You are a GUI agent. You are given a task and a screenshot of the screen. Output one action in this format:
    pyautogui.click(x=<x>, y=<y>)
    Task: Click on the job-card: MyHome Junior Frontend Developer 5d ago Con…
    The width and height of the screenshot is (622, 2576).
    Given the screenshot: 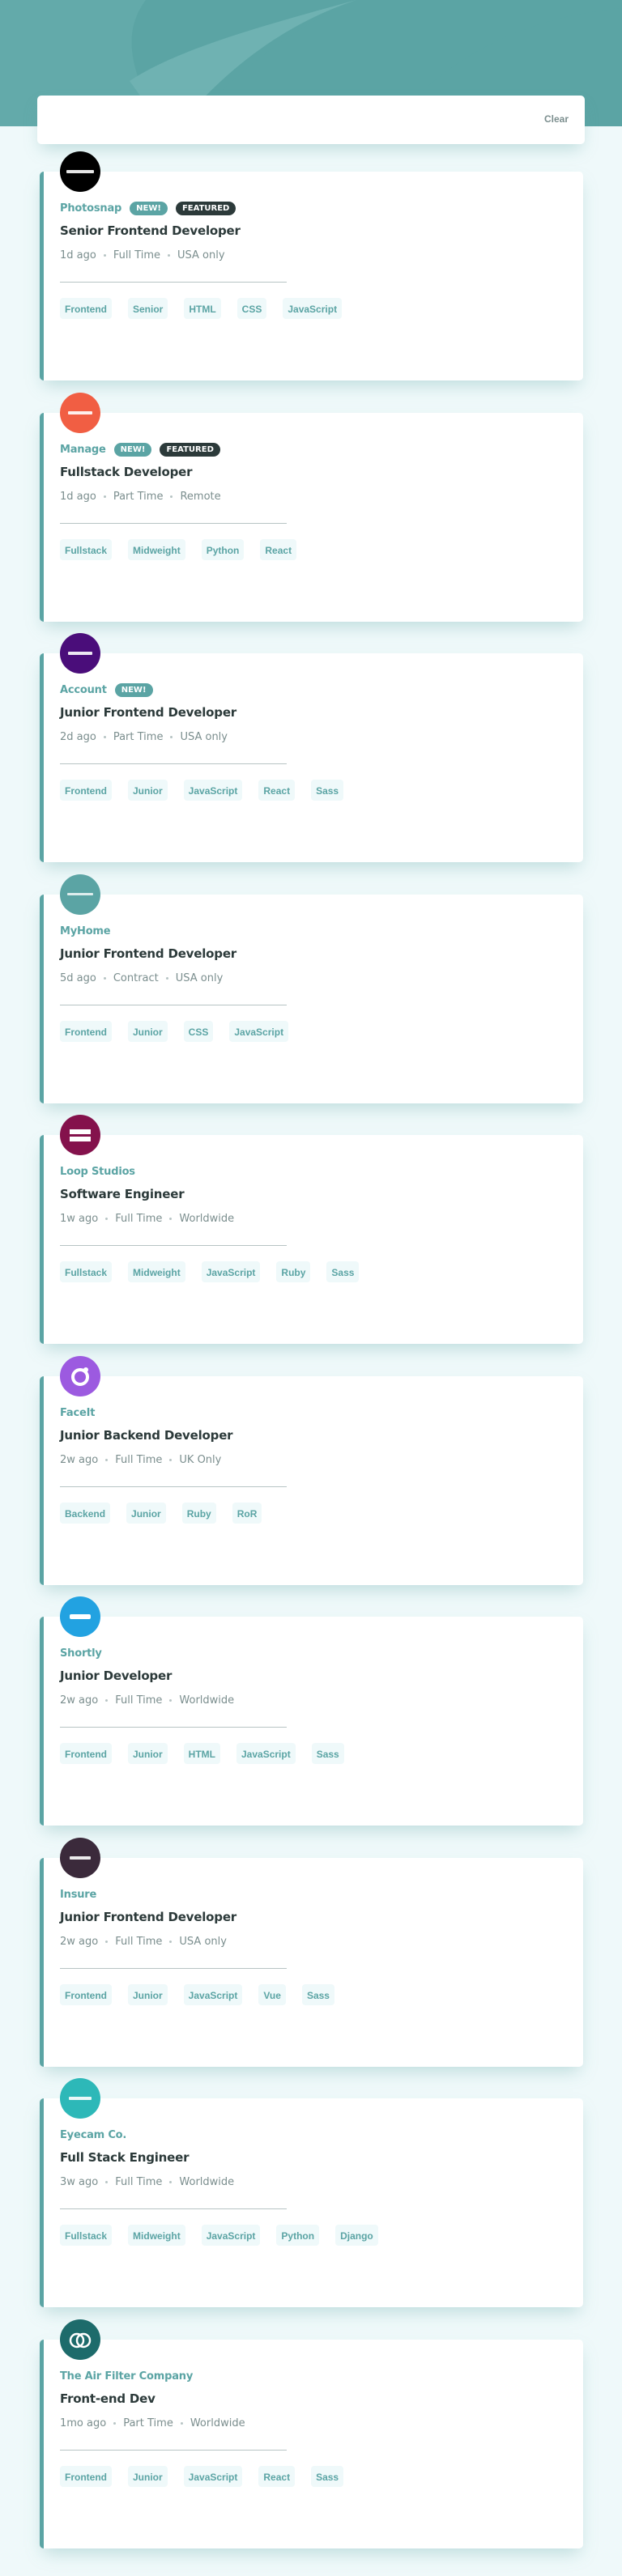 What is the action you would take?
    pyautogui.click(x=311, y=988)
    